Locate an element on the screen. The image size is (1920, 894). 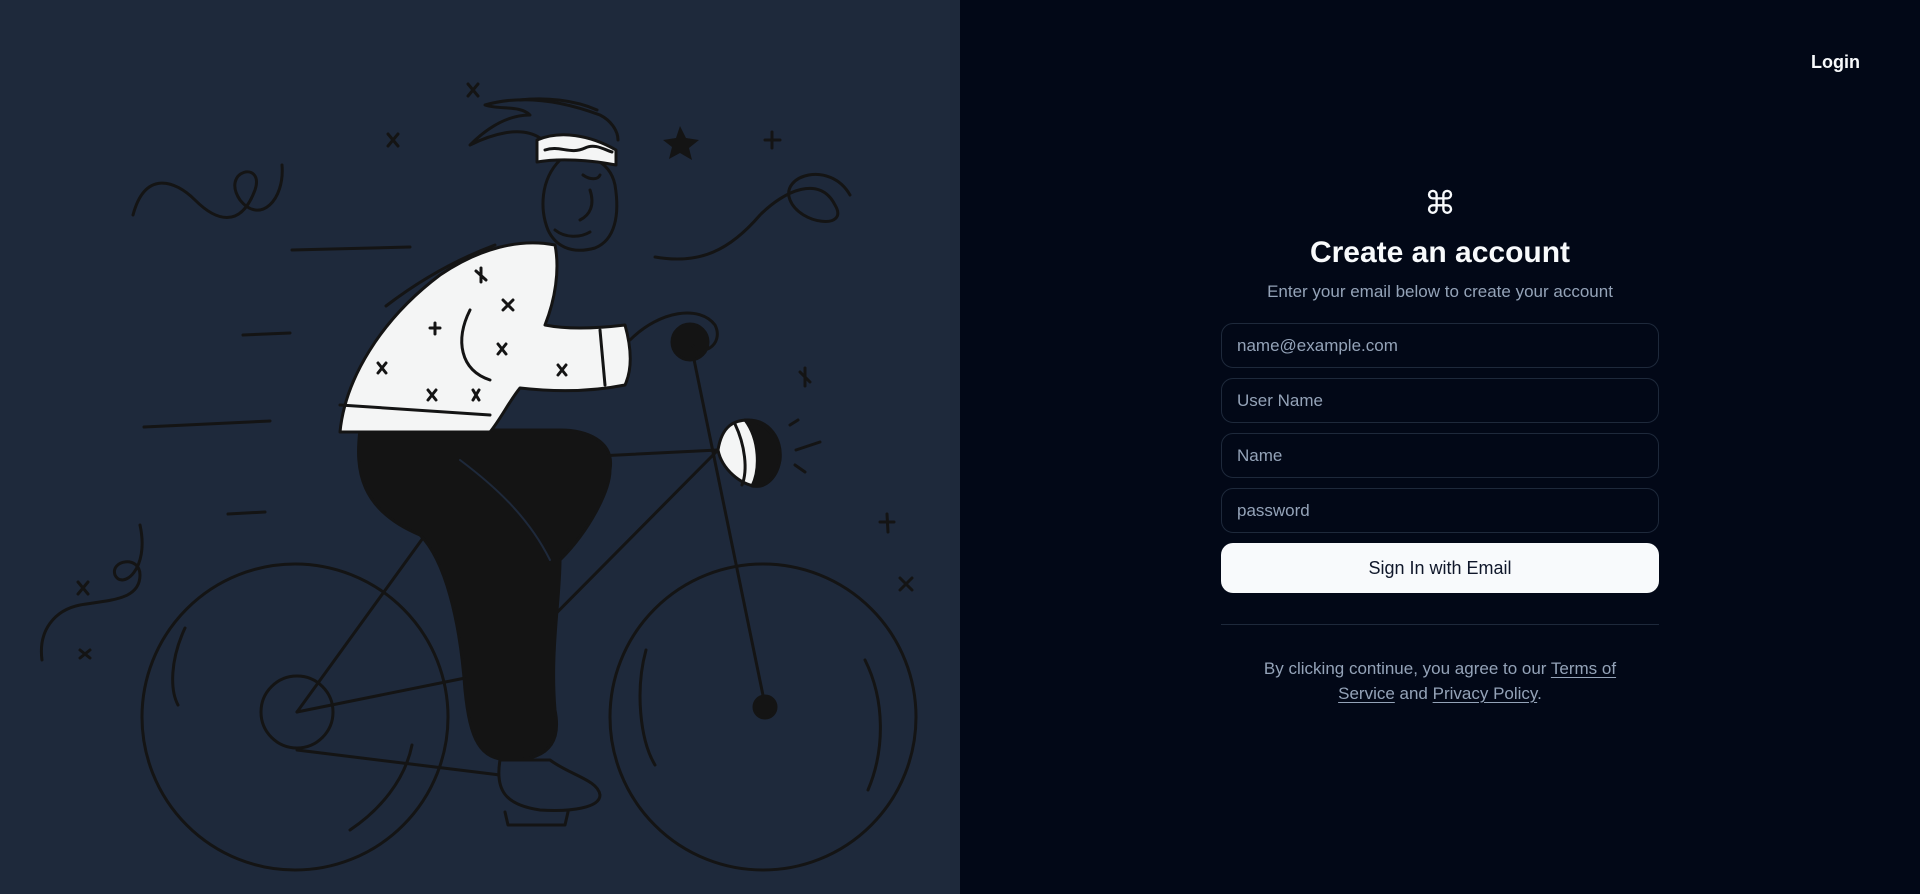
sign-in-with-email-button: Sign In with Email is located at coordinates (1440, 568).